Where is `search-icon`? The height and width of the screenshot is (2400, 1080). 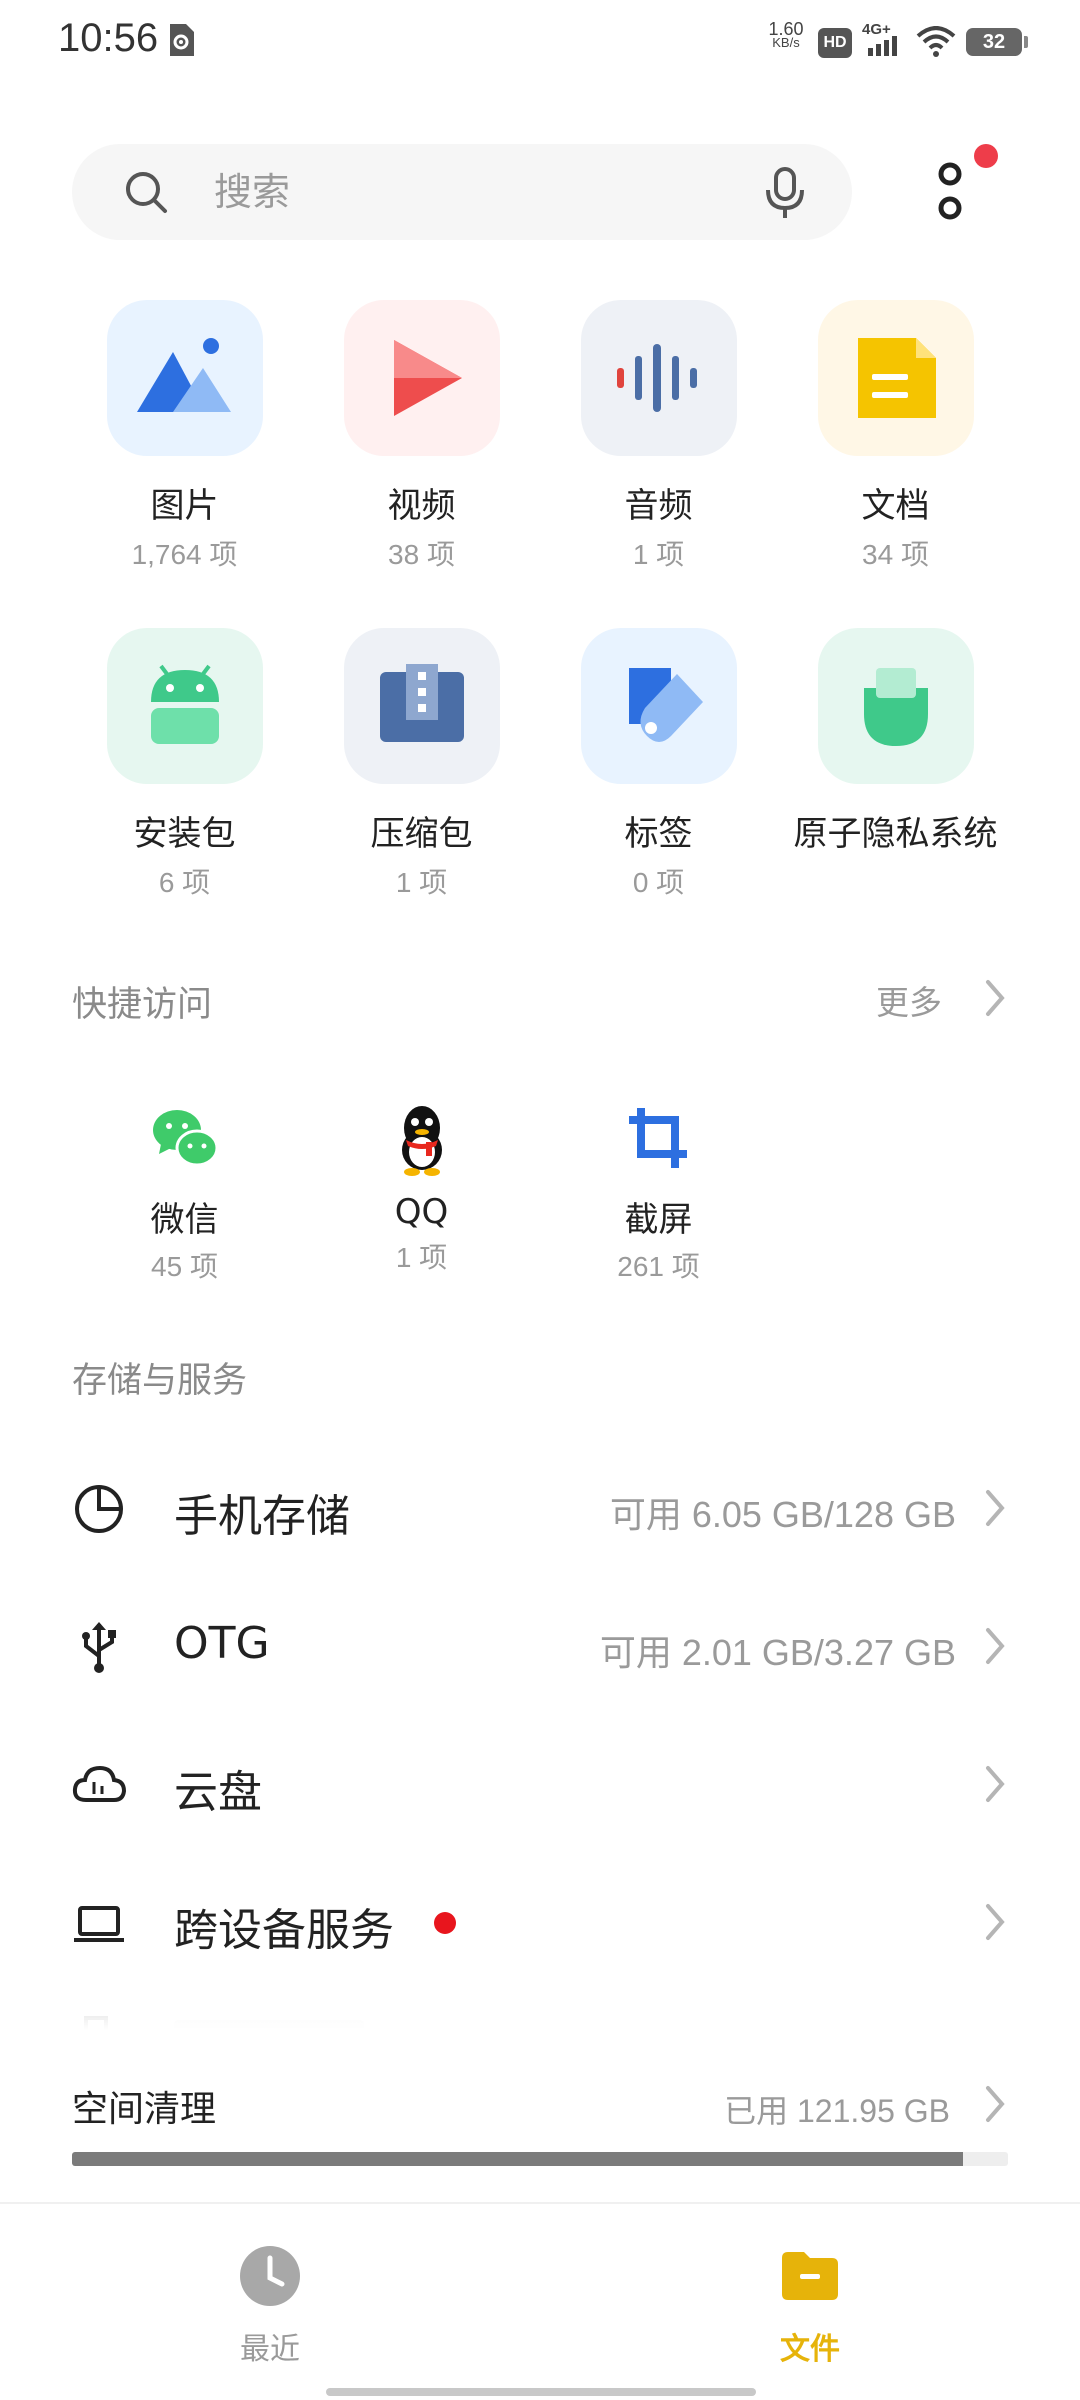 search-icon is located at coordinates (146, 192).